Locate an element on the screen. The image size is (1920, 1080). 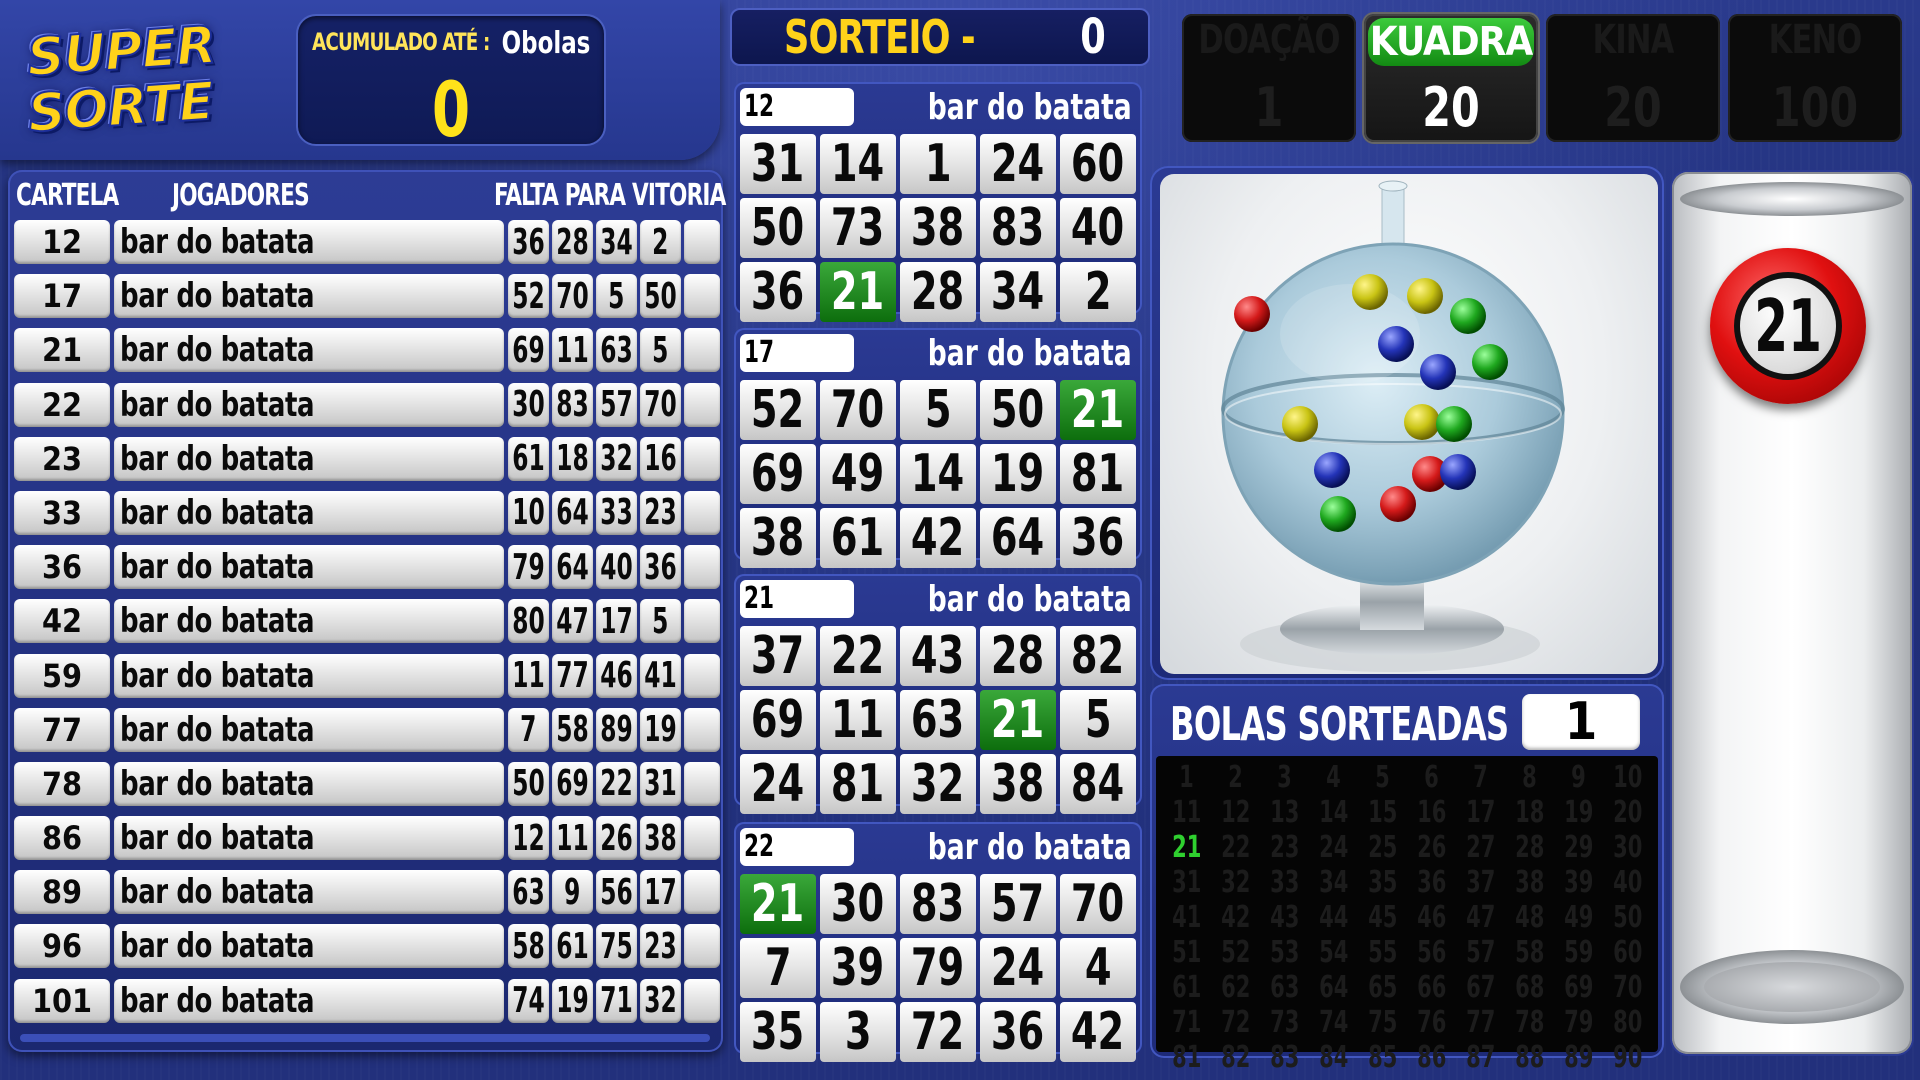
table-row: 86 bar do batata 12 11 26 38 is located at coordinates (367, 838).